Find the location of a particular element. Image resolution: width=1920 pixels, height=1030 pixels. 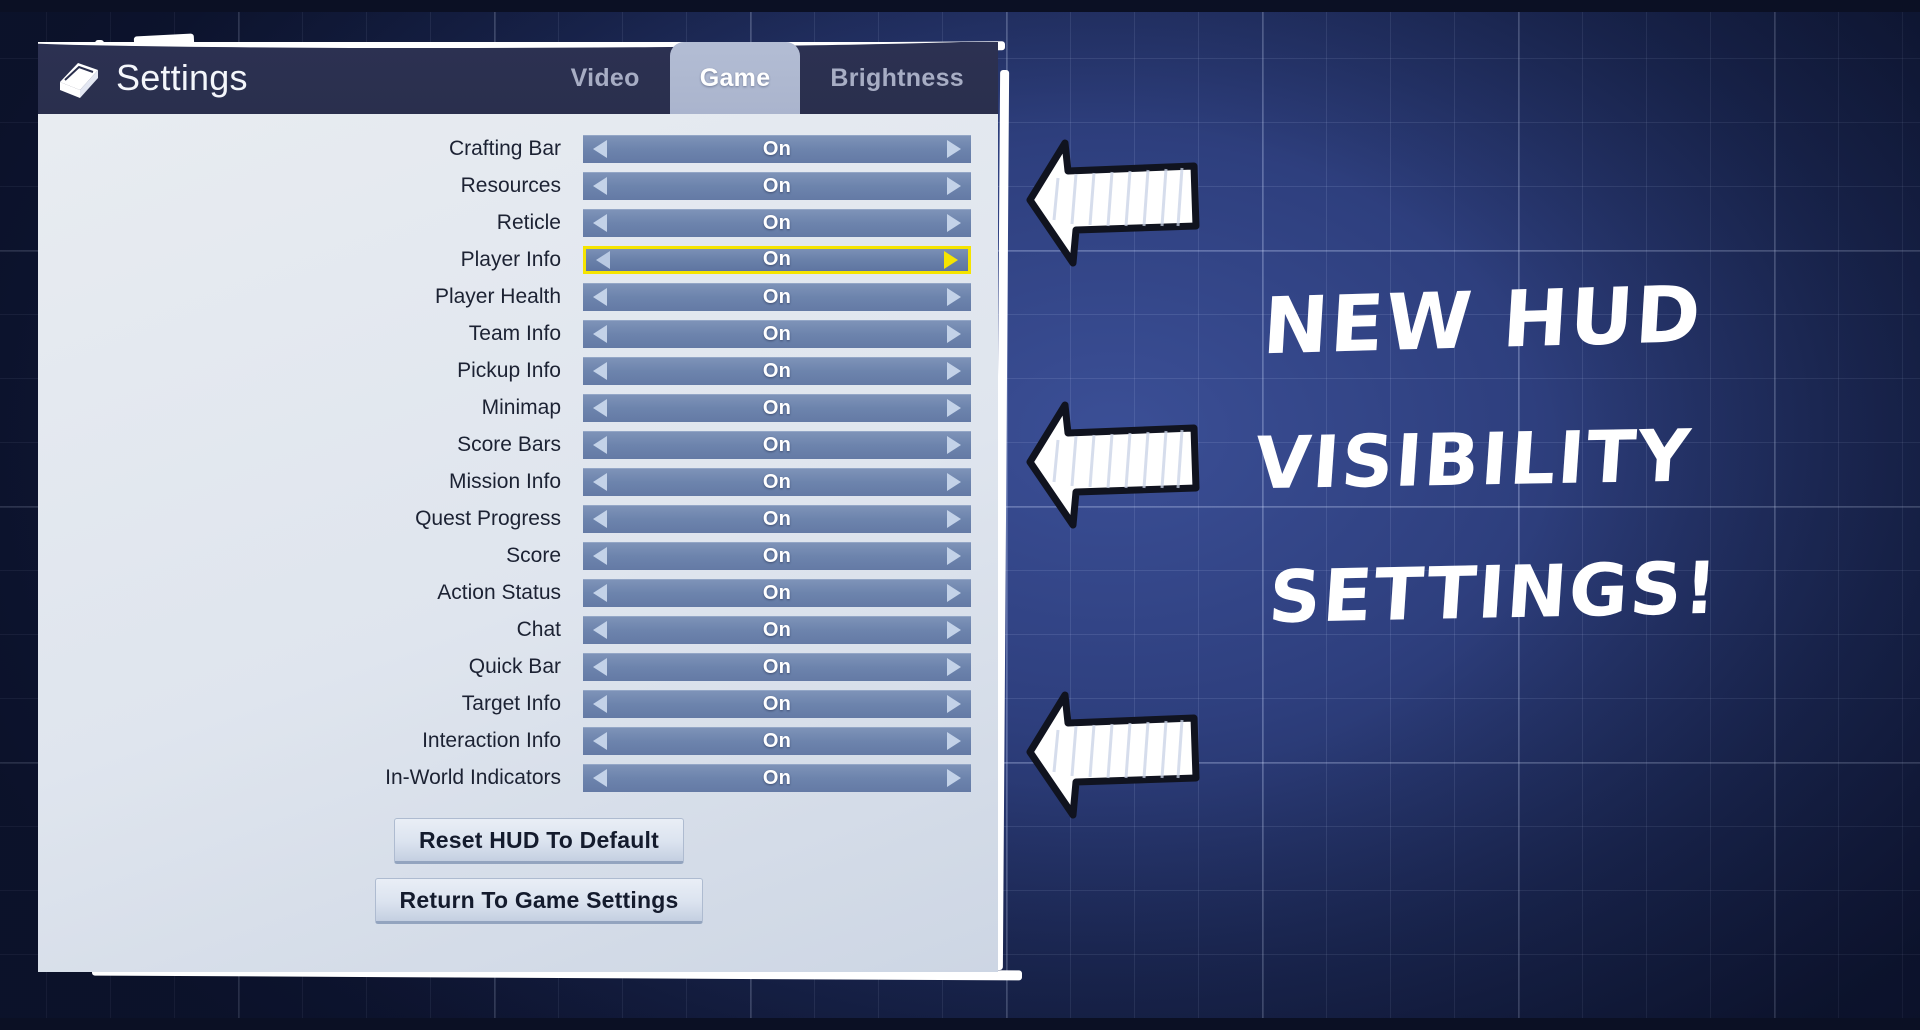

setting-row-resources: Resources On is located at coordinates (518, 185).